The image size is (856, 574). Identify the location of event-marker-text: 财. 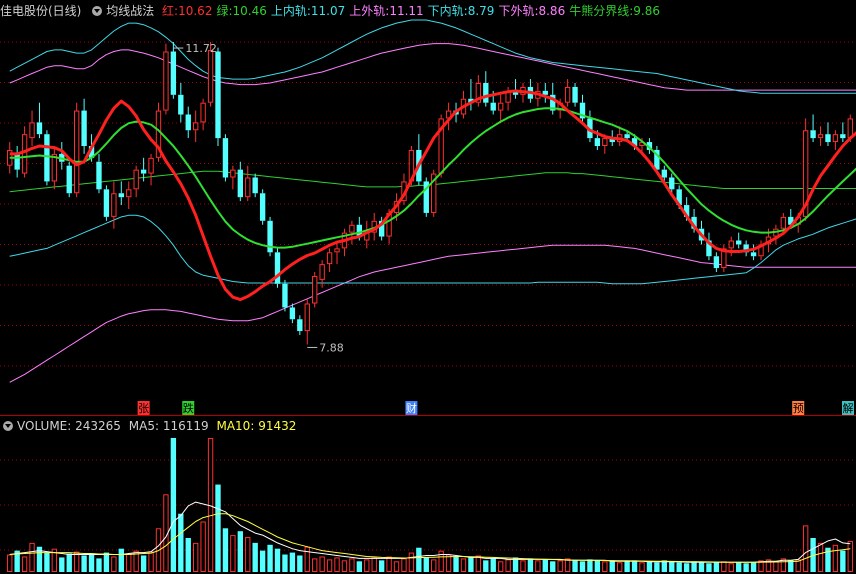
(411, 408).